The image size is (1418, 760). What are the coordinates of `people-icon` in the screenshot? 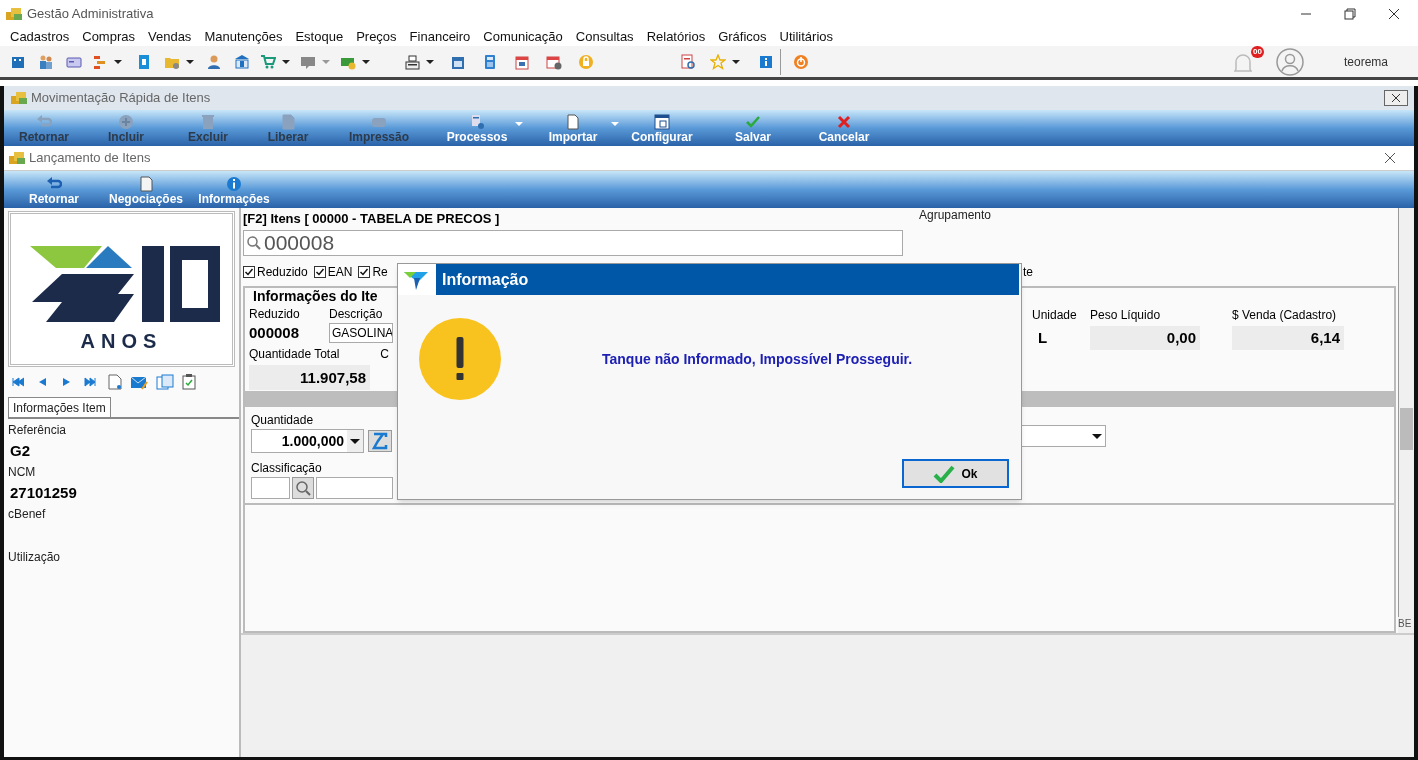 It's located at (46, 61).